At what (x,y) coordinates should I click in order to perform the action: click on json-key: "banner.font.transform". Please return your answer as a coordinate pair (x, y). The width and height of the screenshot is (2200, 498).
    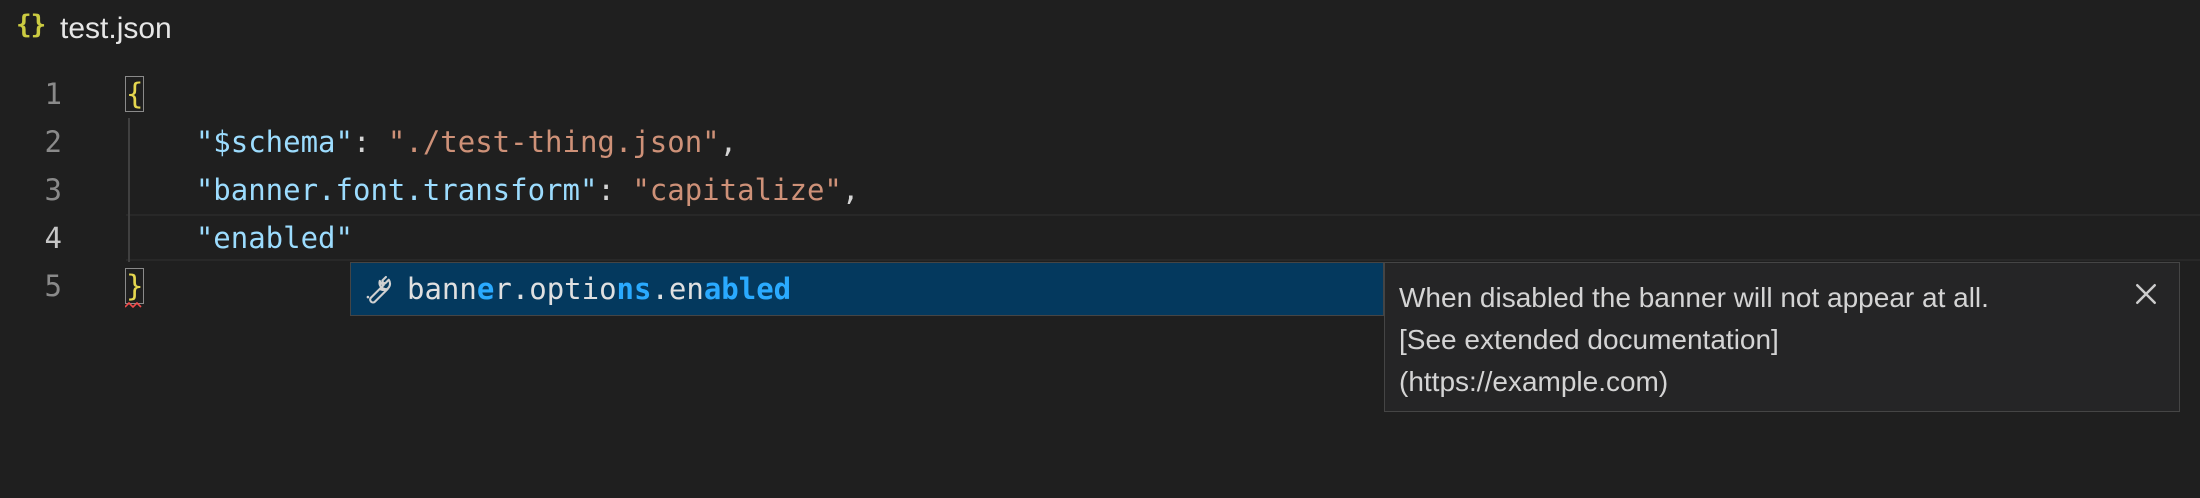
    Looking at the image, I should click on (396, 190).